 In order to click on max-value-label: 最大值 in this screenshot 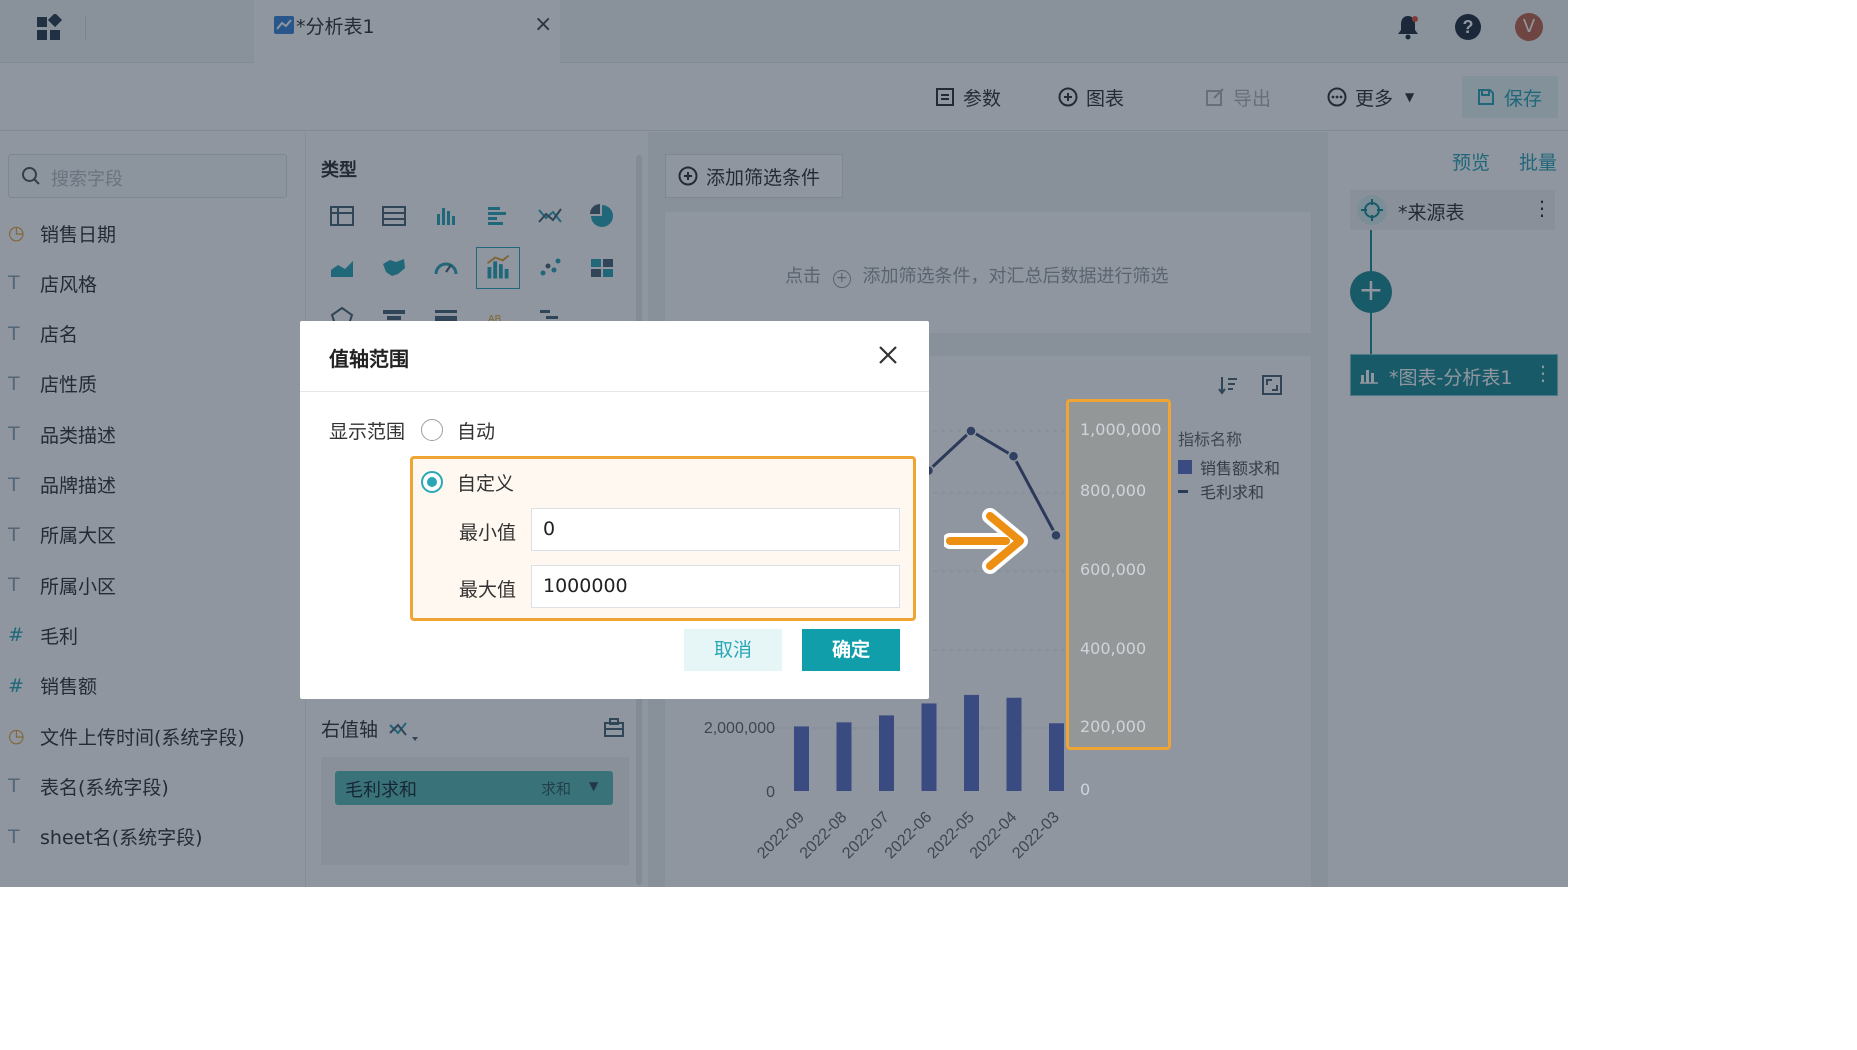, I will do `click(488, 590)`.